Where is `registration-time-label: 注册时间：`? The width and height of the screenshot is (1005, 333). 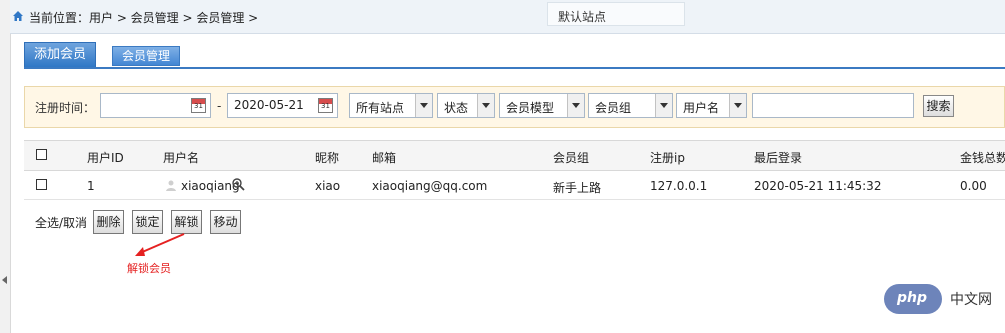 registration-time-label: 注册时间： is located at coordinates (65, 108).